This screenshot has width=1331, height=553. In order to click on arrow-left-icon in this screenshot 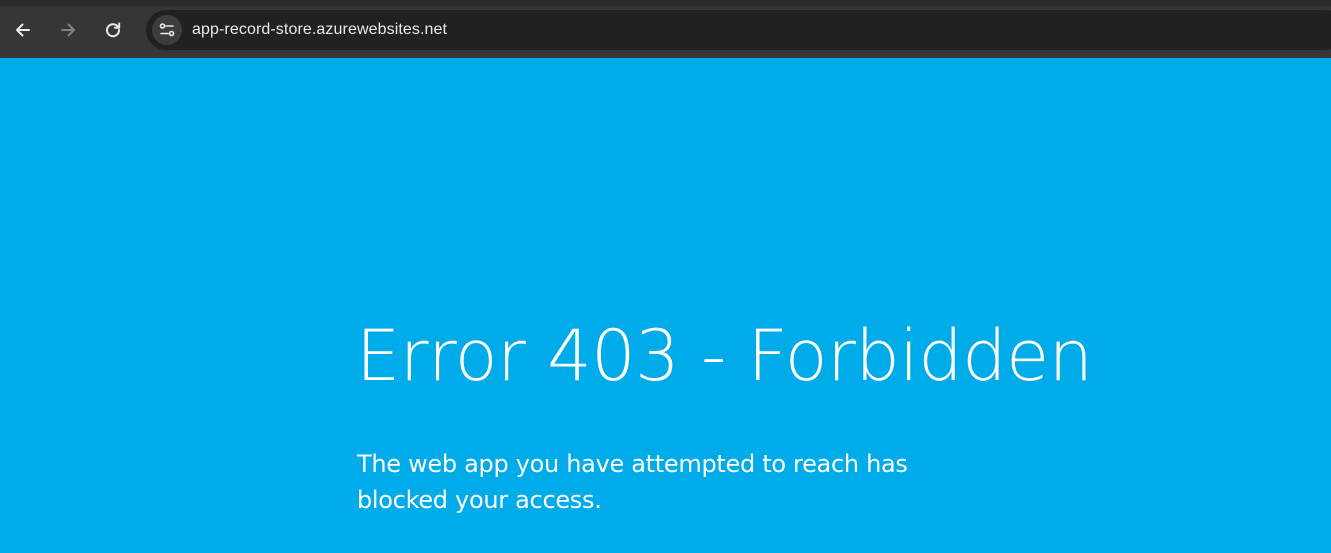, I will do `click(23, 30)`.